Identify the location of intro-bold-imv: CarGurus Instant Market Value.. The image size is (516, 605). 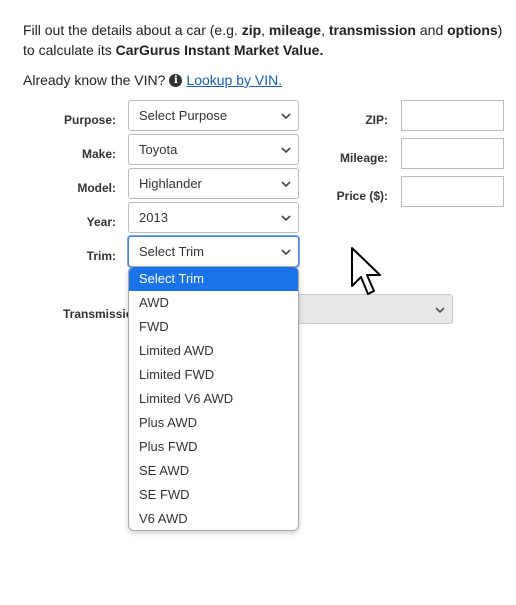
(219, 50).